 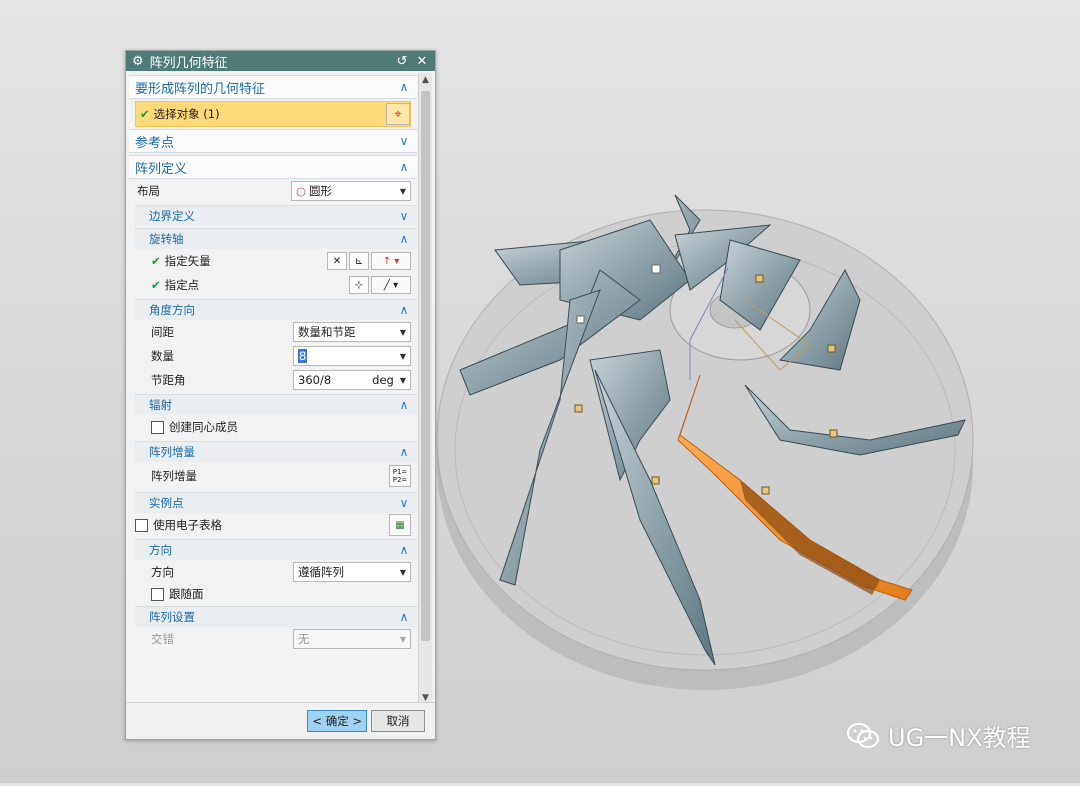 What do you see at coordinates (398, 114) in the screenshot?
I see `crosshair-icon: ⌖` at bounding box center [398, 114].